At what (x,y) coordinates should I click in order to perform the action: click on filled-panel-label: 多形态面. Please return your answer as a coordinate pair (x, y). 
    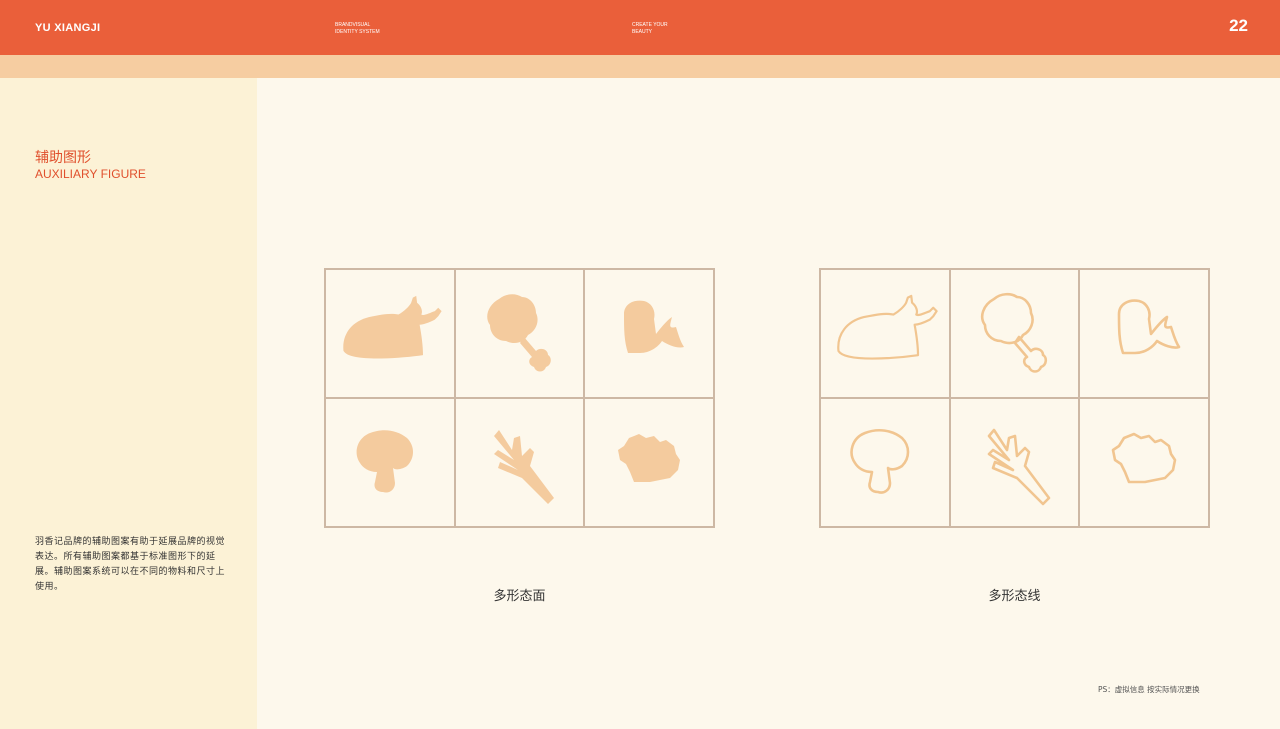
    Looking at the image, I should click on (519, 596).